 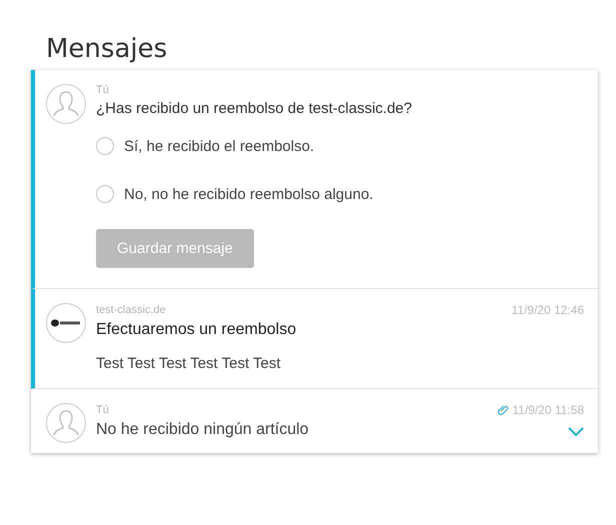 What do you see at coordinates (197, 330) in the screenshot?
I see `message-subject: Efectuaremos un reembolso` at bounding box center [197, 330].